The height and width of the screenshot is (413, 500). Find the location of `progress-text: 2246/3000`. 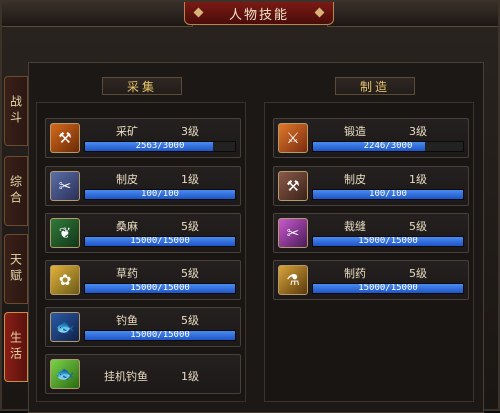

progress-text: 2246/3000 is located at coordinates (388, 146).